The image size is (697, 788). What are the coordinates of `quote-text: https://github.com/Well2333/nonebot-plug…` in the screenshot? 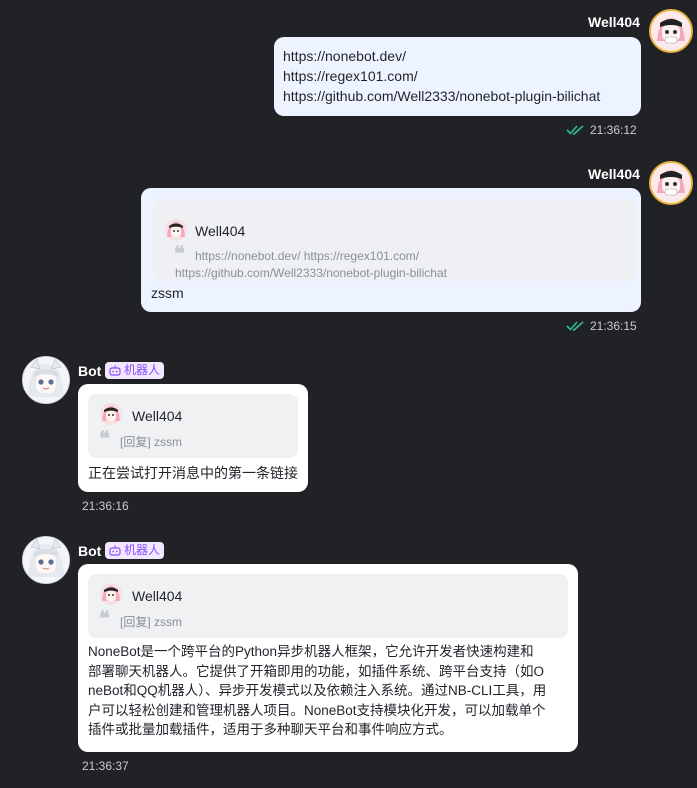 It's located at (311, 273).